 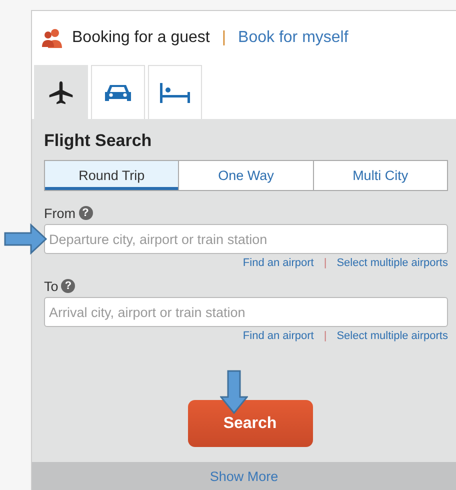 What do you see at coordinates (246, 239) in the screenshot?
I see `location-input: Departure city, airport or train station` at bounding box center [246, 239].